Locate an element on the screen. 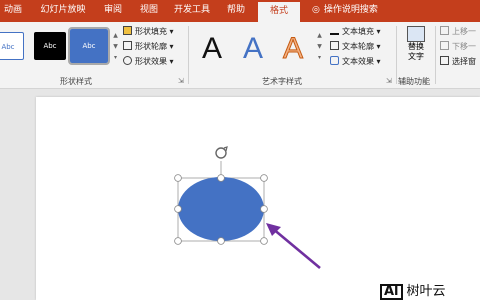 This screenshot has height=300, width=480. text-effects-icon is located at coordinates (334, 60).